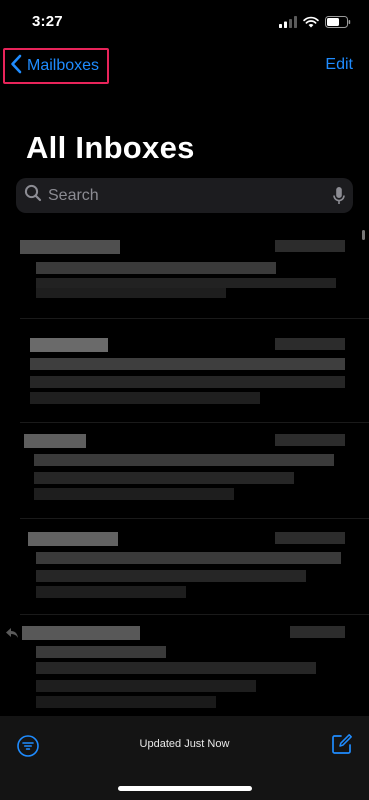 The width and height of the screenshot is (369, 800). What do you see at coordinates (311, 24) in the screenshot?
I see `wifi-icon` at bounding box center [311, 24].